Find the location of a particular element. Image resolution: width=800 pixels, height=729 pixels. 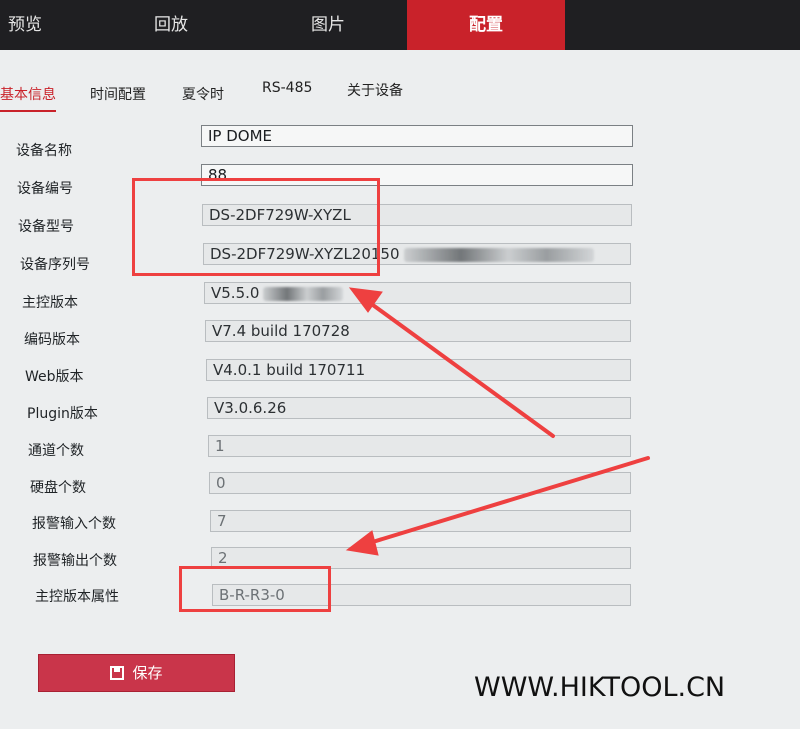

save-label: 保存 is located at coordinates (147, 673).